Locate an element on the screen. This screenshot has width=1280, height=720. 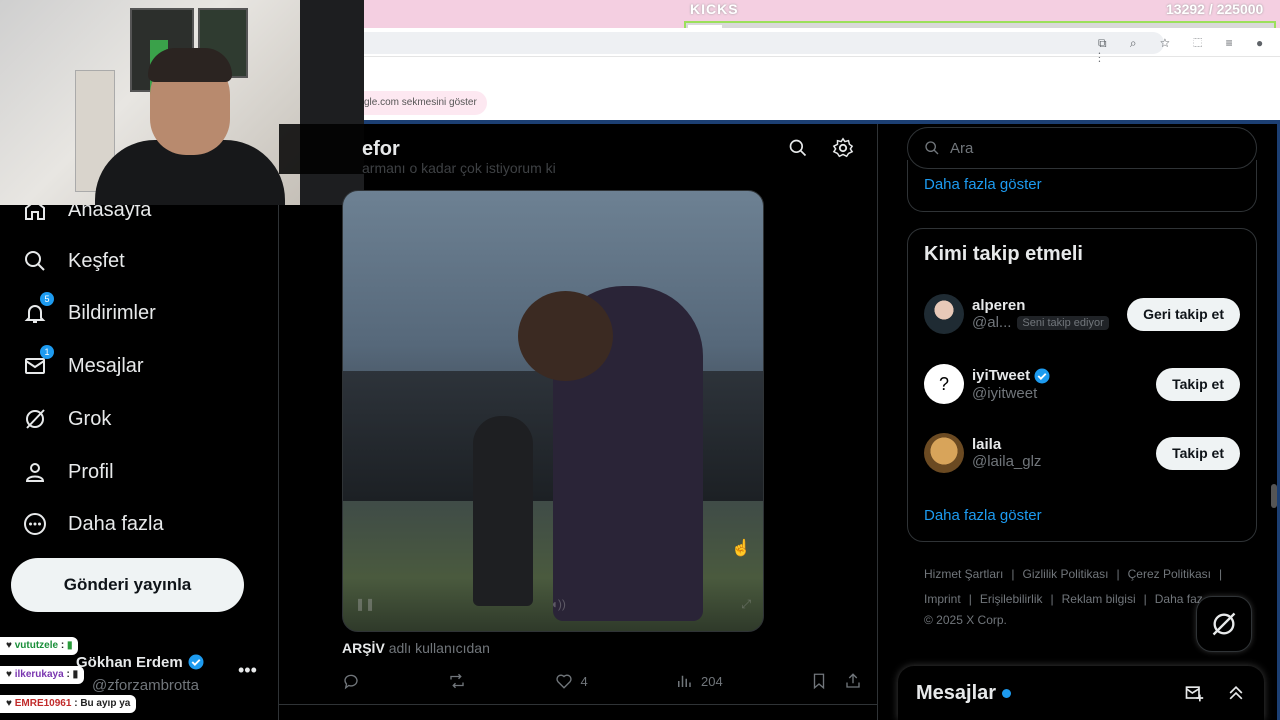
footer-link: Gizlilik Politikası is located at coordinates (1065, 574).